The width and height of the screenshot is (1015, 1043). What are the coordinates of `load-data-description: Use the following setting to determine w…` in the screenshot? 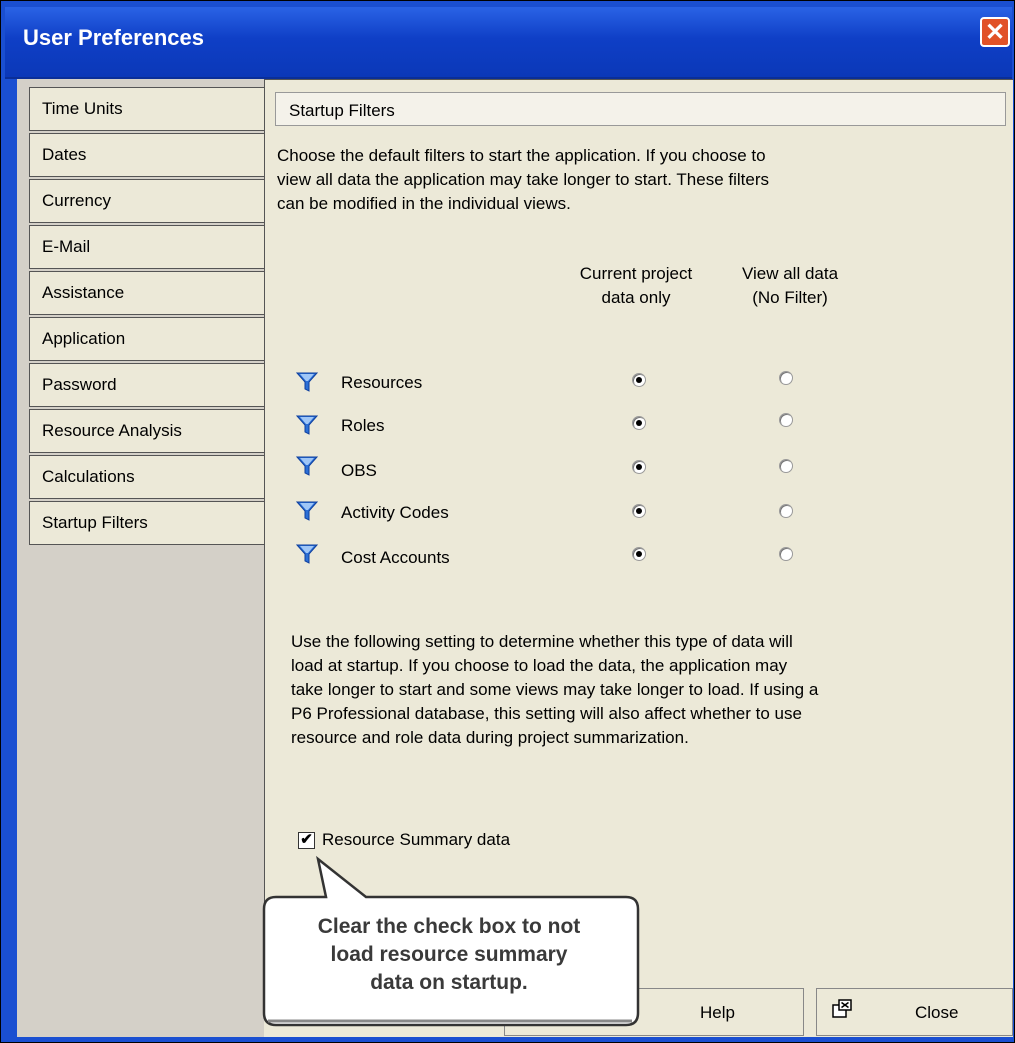 It's located at (621, 690).